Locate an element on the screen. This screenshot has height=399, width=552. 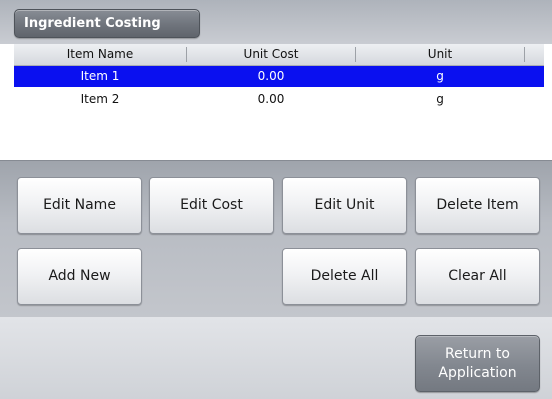
page-title: Ingredient Costing is located at coordinates (107, 23).